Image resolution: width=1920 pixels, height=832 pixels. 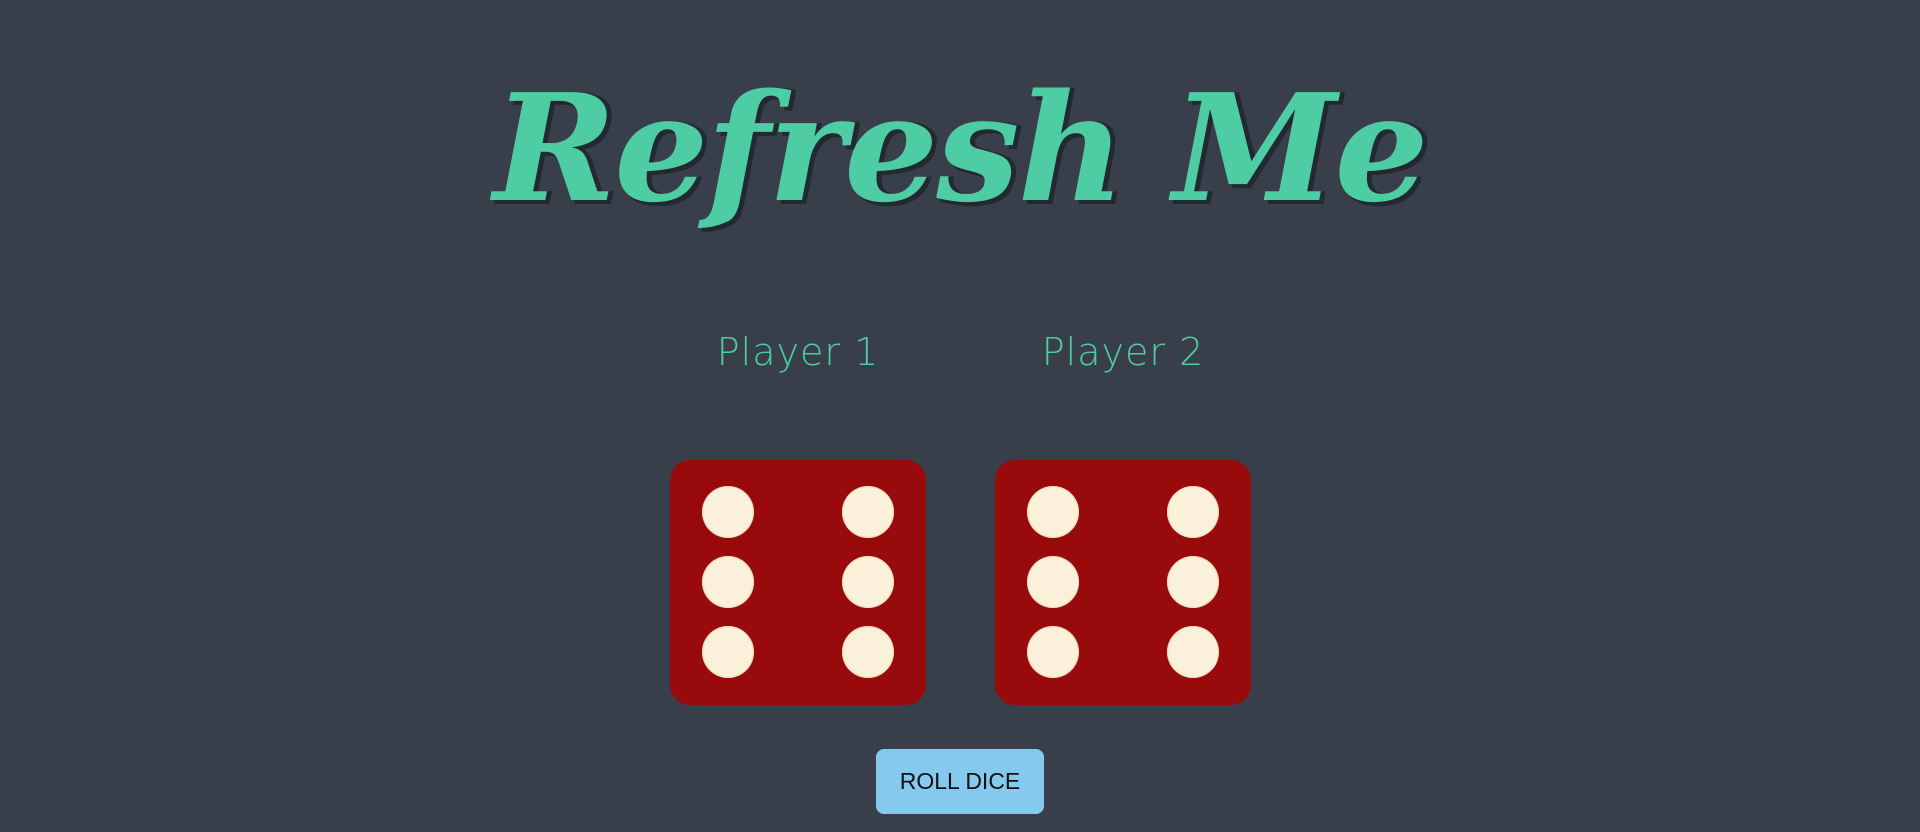 What do you see at coordinates (798, 352) in the screenshot?
I see `player-1-label: Player 1` at bounding box center [798, 352].